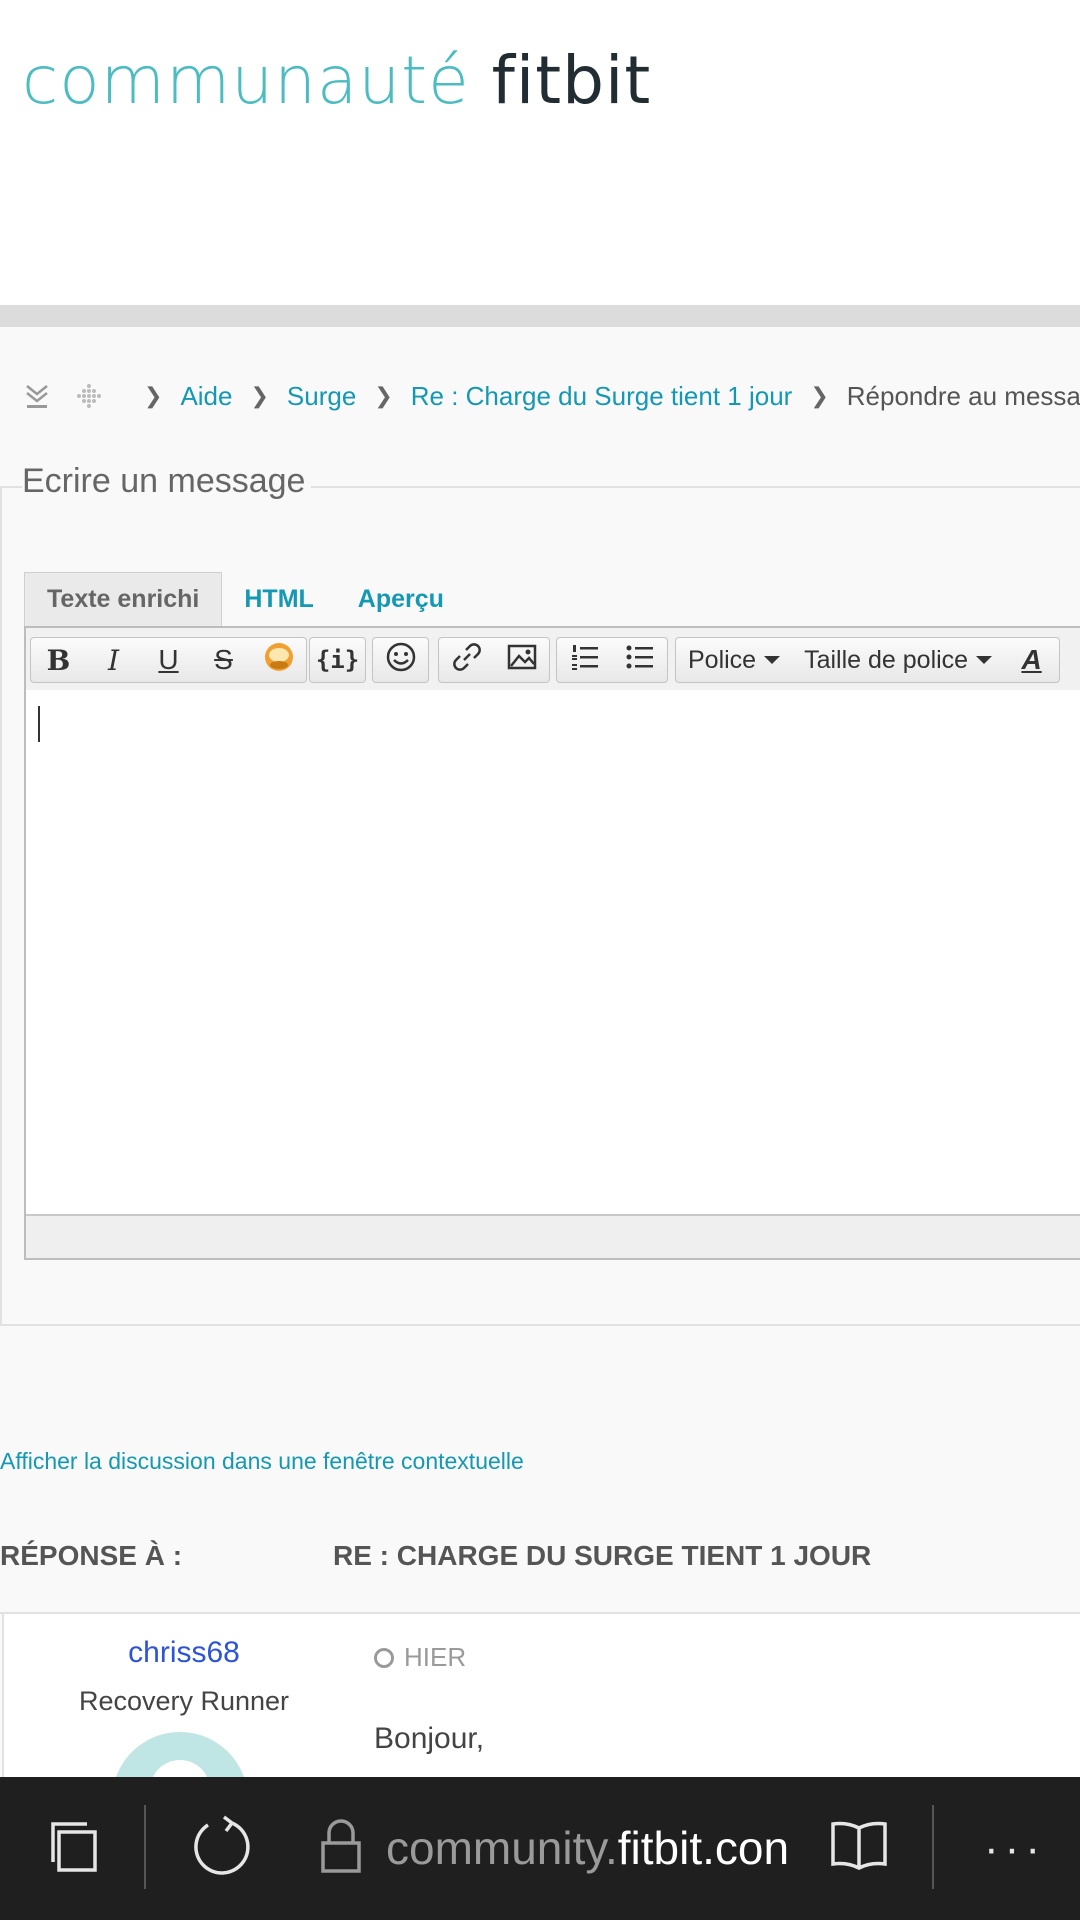  I want to click on spoiler-icon, so click(279, 660).